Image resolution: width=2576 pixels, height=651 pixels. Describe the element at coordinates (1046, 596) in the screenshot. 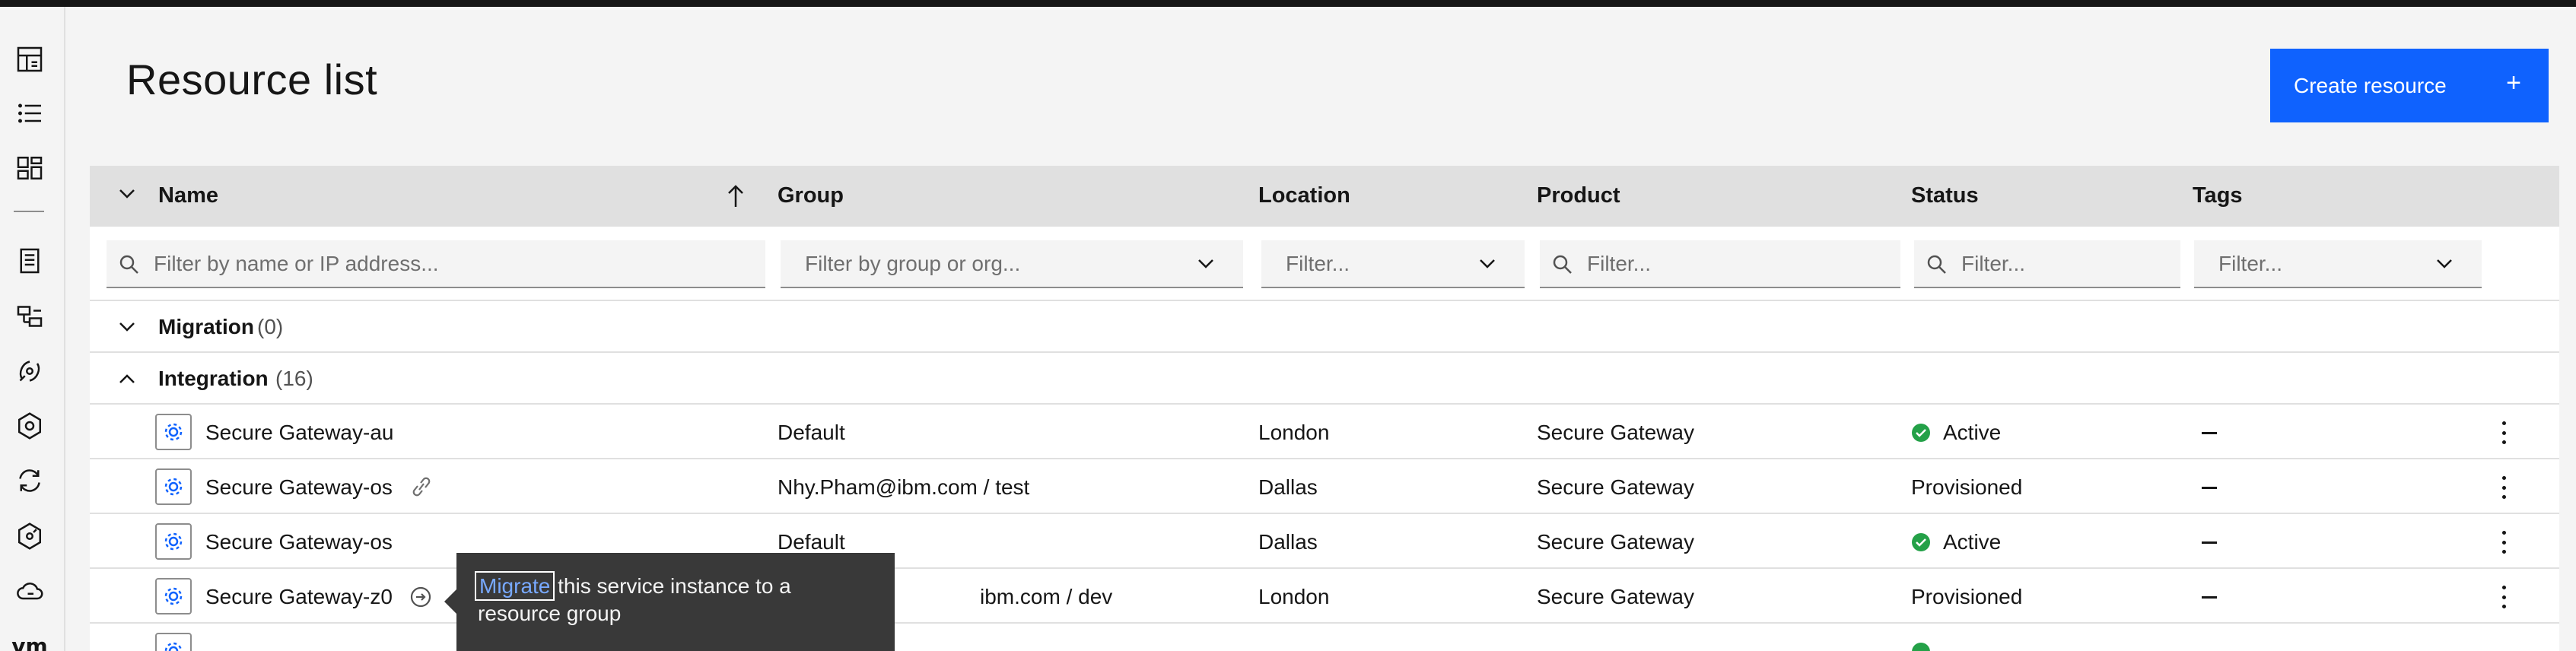

I see `resource-group: ibm.com / dev` at that location.